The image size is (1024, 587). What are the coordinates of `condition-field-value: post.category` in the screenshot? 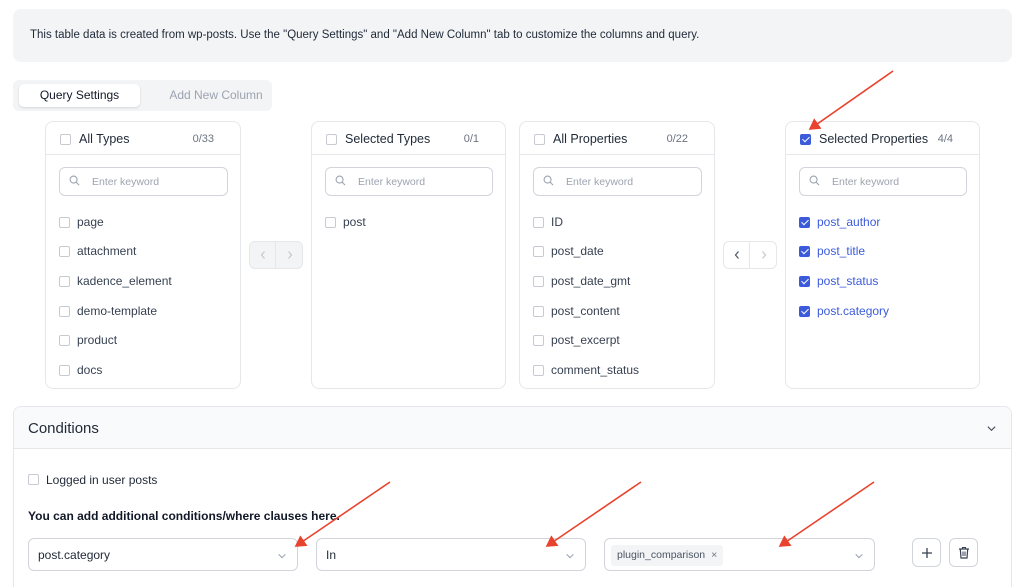 It's located at (74, 555).